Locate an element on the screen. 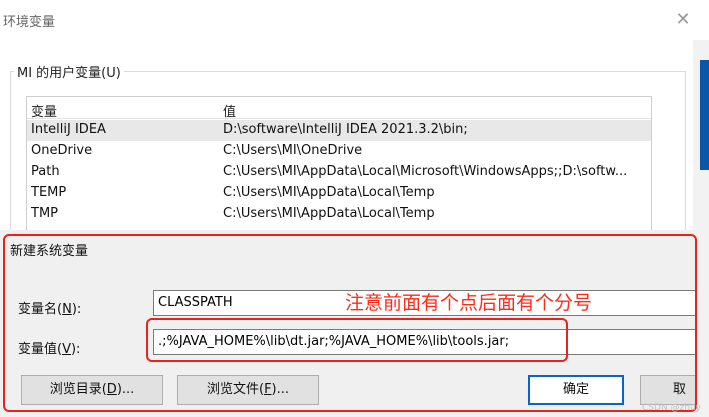  user-variables-group-label: MI 的用户变量(U) is located at coordinates (69, 71).